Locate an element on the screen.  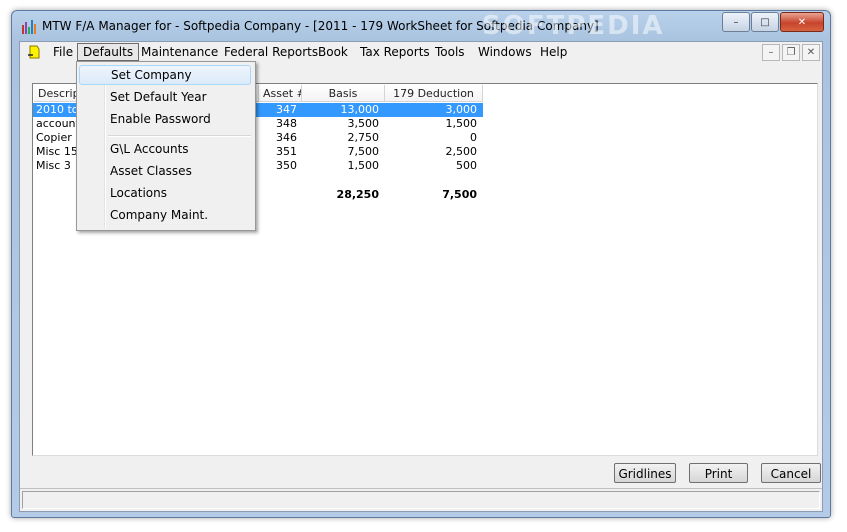
cell-asset: 348 is located at coordinates (286, 123).